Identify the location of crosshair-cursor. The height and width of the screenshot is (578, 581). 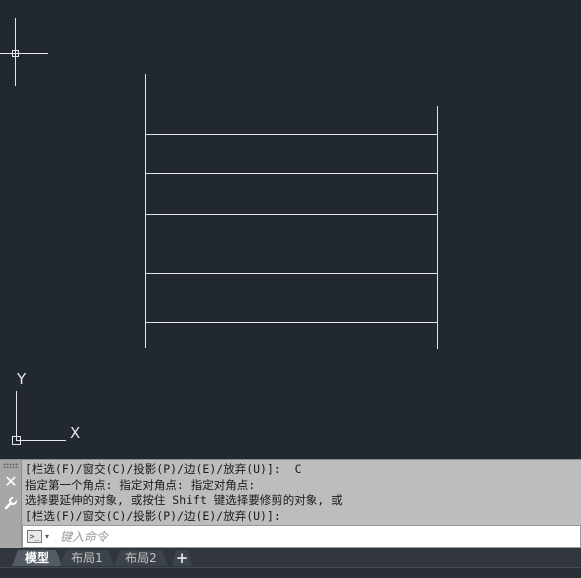
(24, 52).